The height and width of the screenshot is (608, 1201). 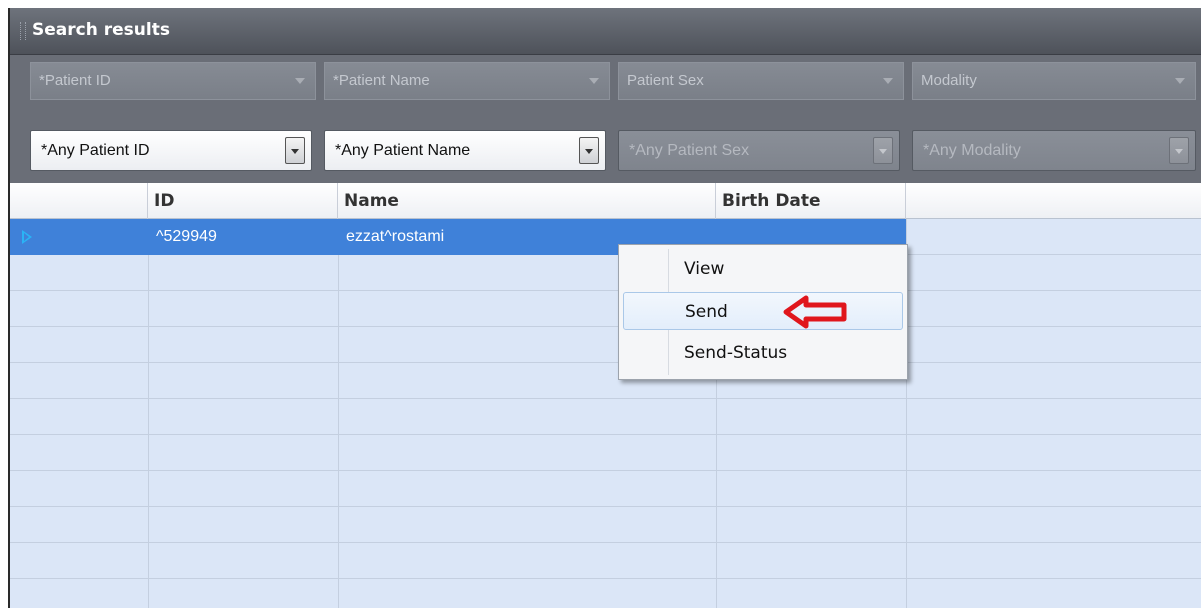 What do you see at coordinates (815, 312) in the screenshot?
I see `annotation-arrow-icon` at bounding box center [815, 312].